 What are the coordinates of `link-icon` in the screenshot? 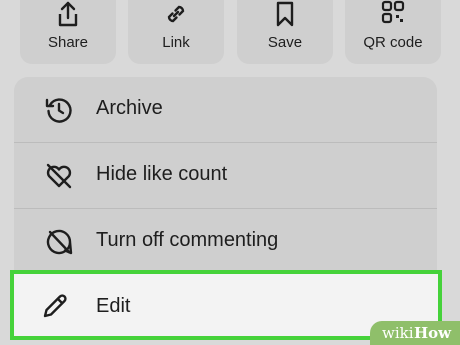 It's located at (176, 14).